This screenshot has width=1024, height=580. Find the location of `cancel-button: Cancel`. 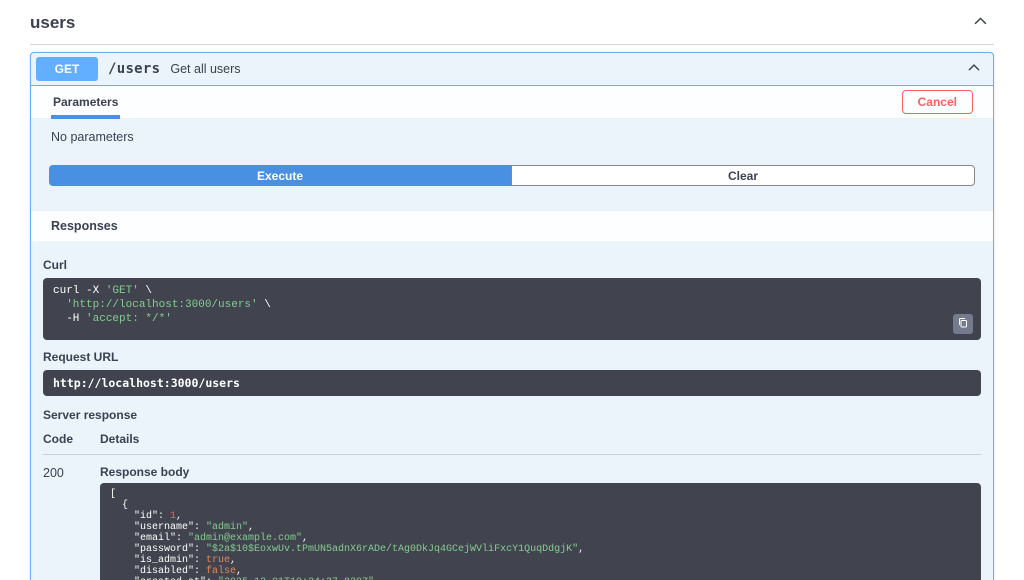

cancel-button: Cancel is located at coordinates (937, 102).